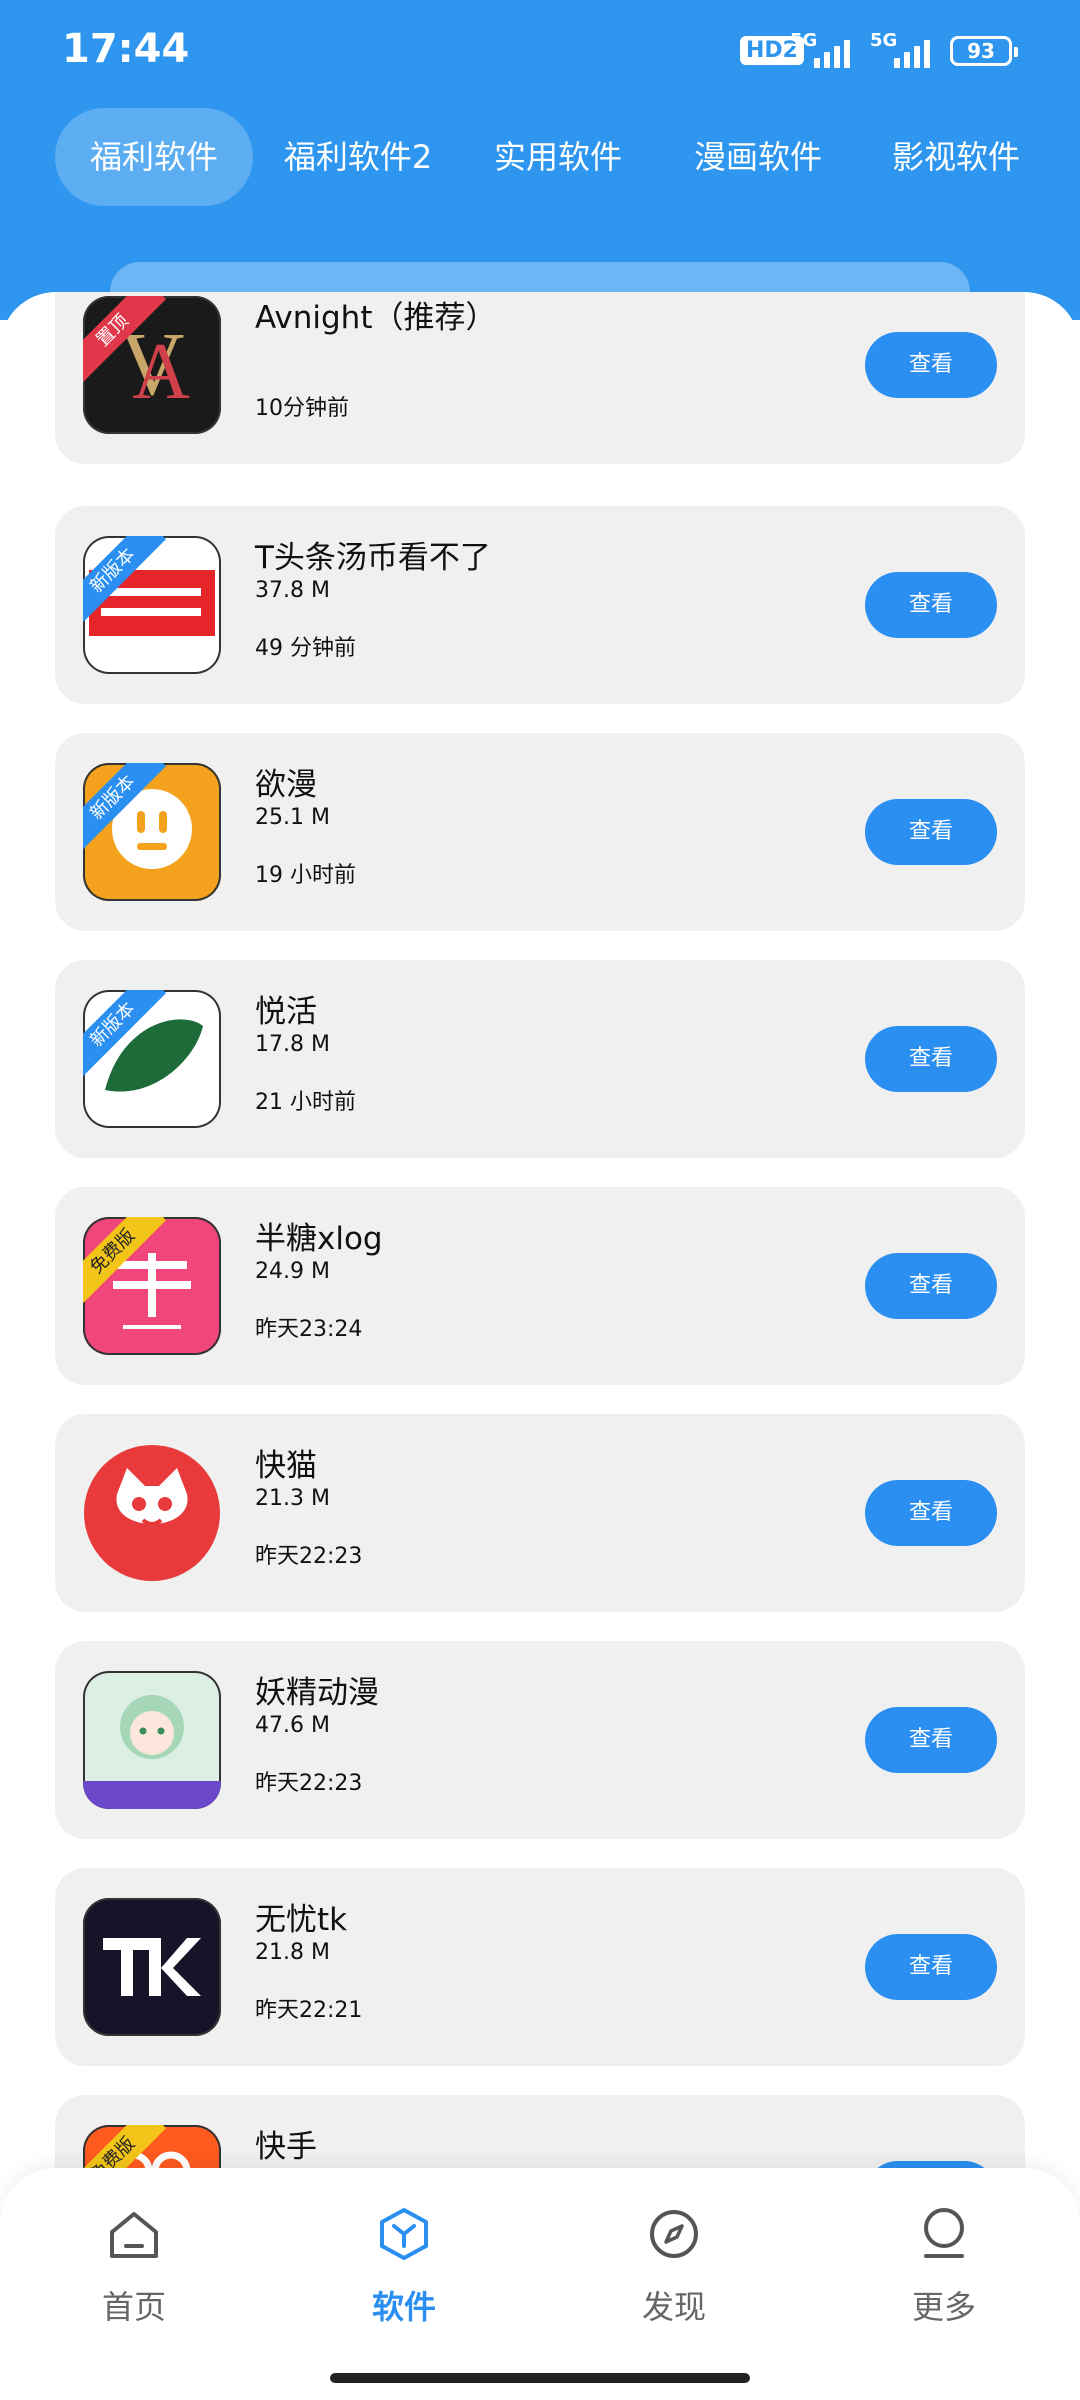  Describe the element at coordinates (558, 157) in the screenshot. I see `tab-shiyong: 实用软件` at that location.